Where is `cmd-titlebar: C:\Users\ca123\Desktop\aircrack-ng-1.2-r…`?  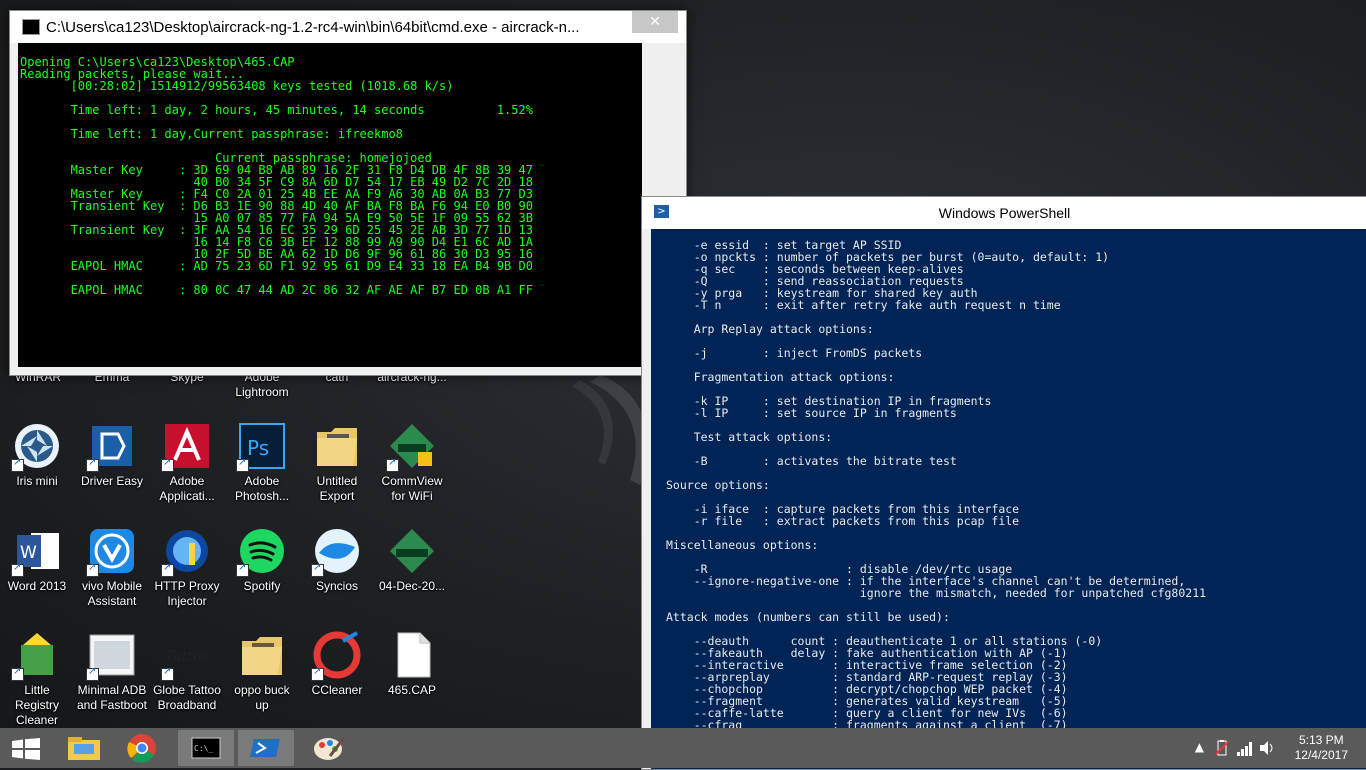 cmd-titlebar: C:\Users\ca123\Desktop\aircrack-ng-1.2-r… is located at coordinates (348, 27).